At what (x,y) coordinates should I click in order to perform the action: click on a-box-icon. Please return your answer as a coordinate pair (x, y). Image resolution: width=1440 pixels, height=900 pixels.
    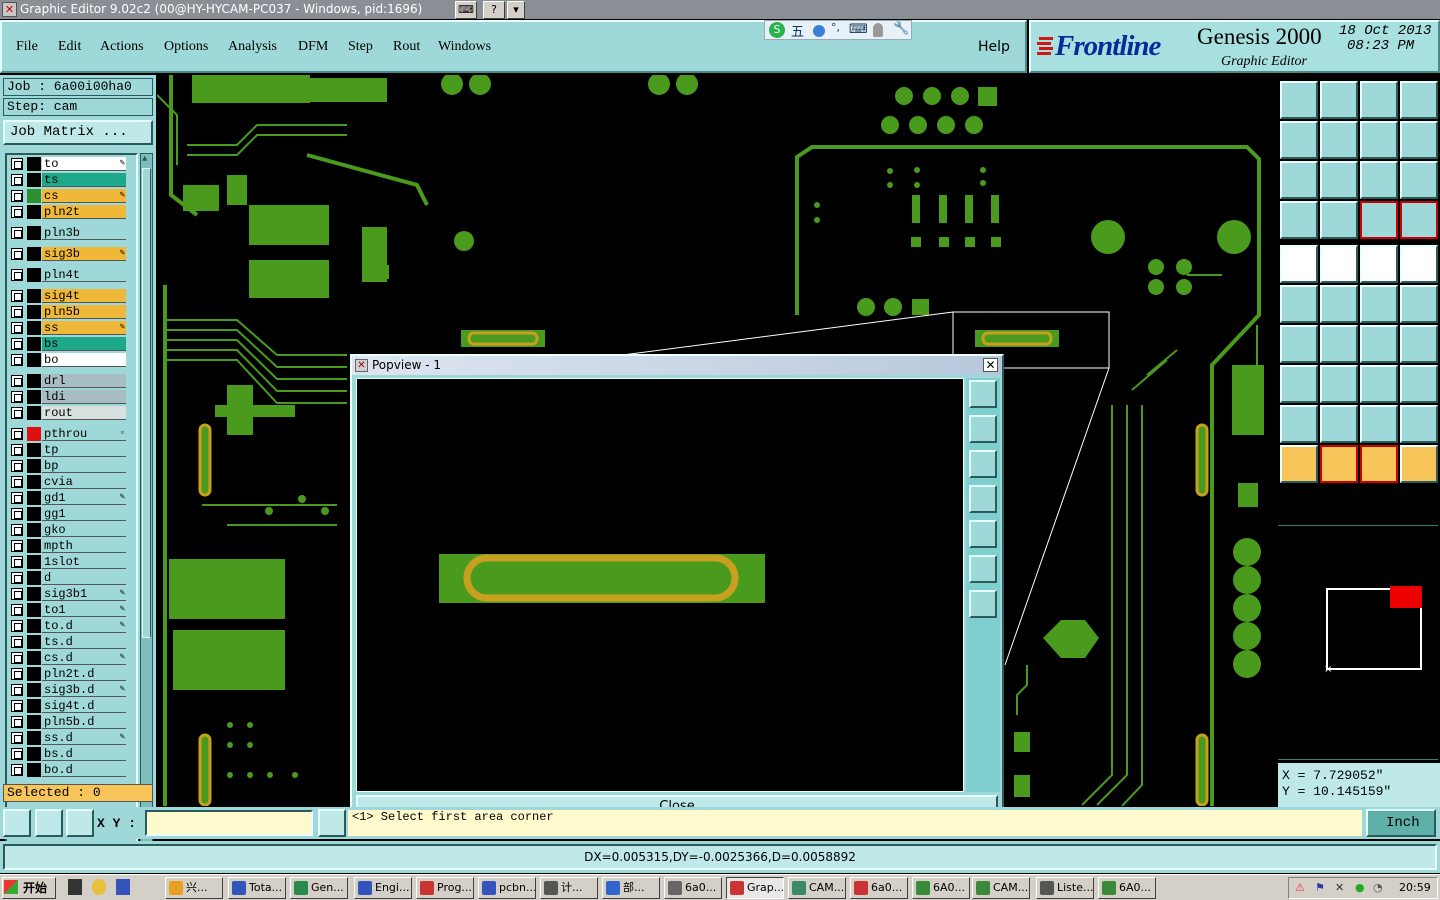
    Looking at the image, I should click on (1379, 424).